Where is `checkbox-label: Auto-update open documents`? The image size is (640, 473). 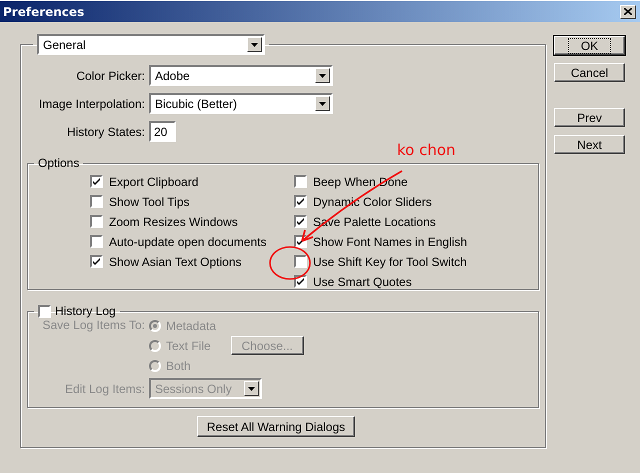 checkbox-label: Auto-update open documents is located at coordinates (187, 241).